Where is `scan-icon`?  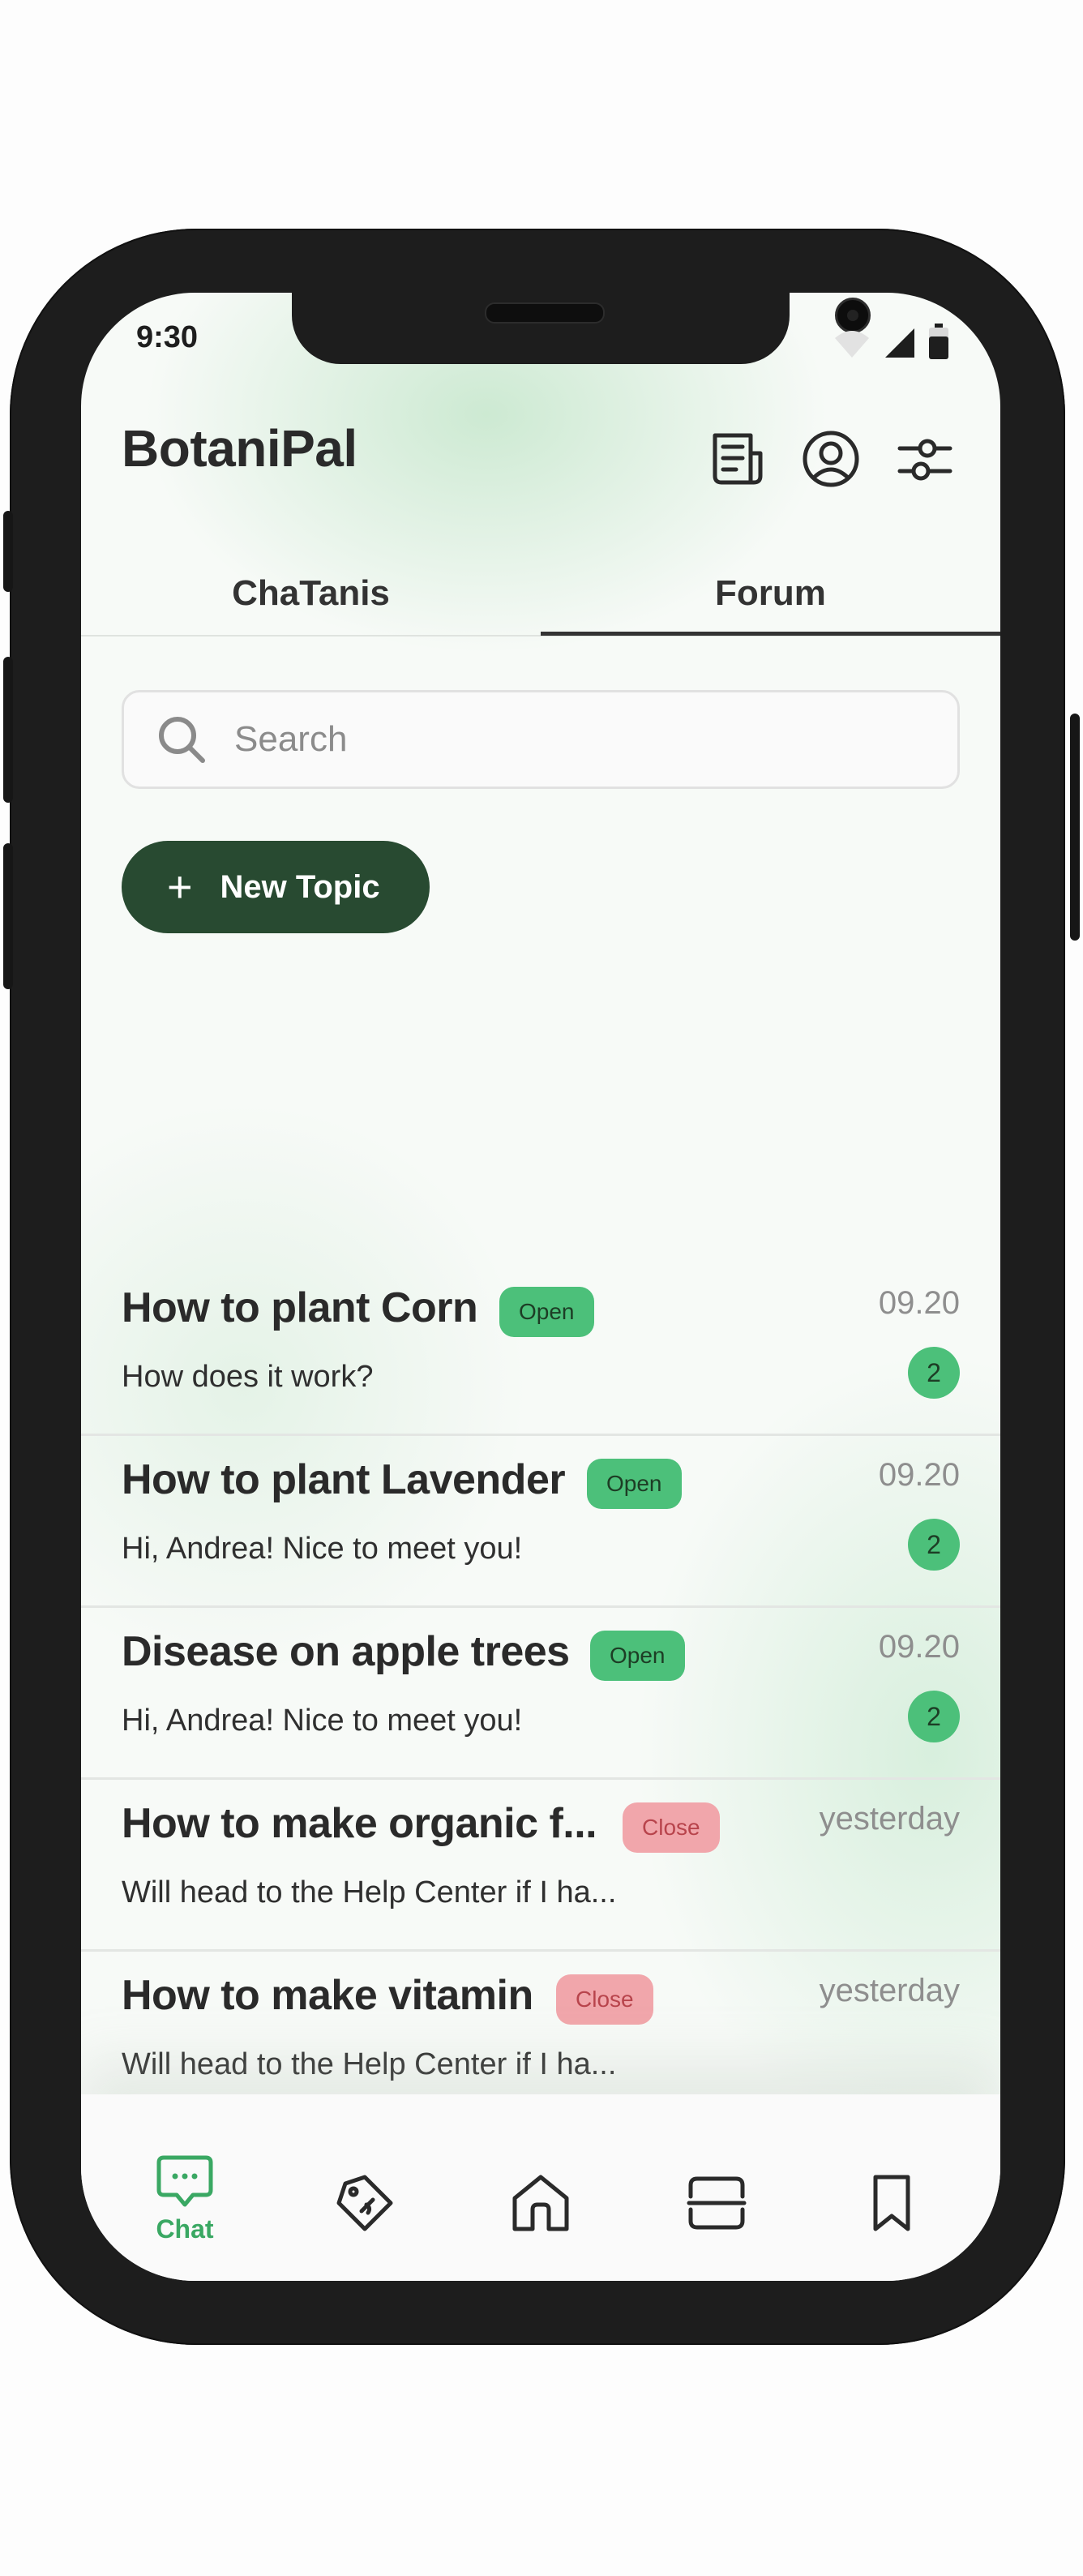 scan-icon is located at coordinates (717, 2203).